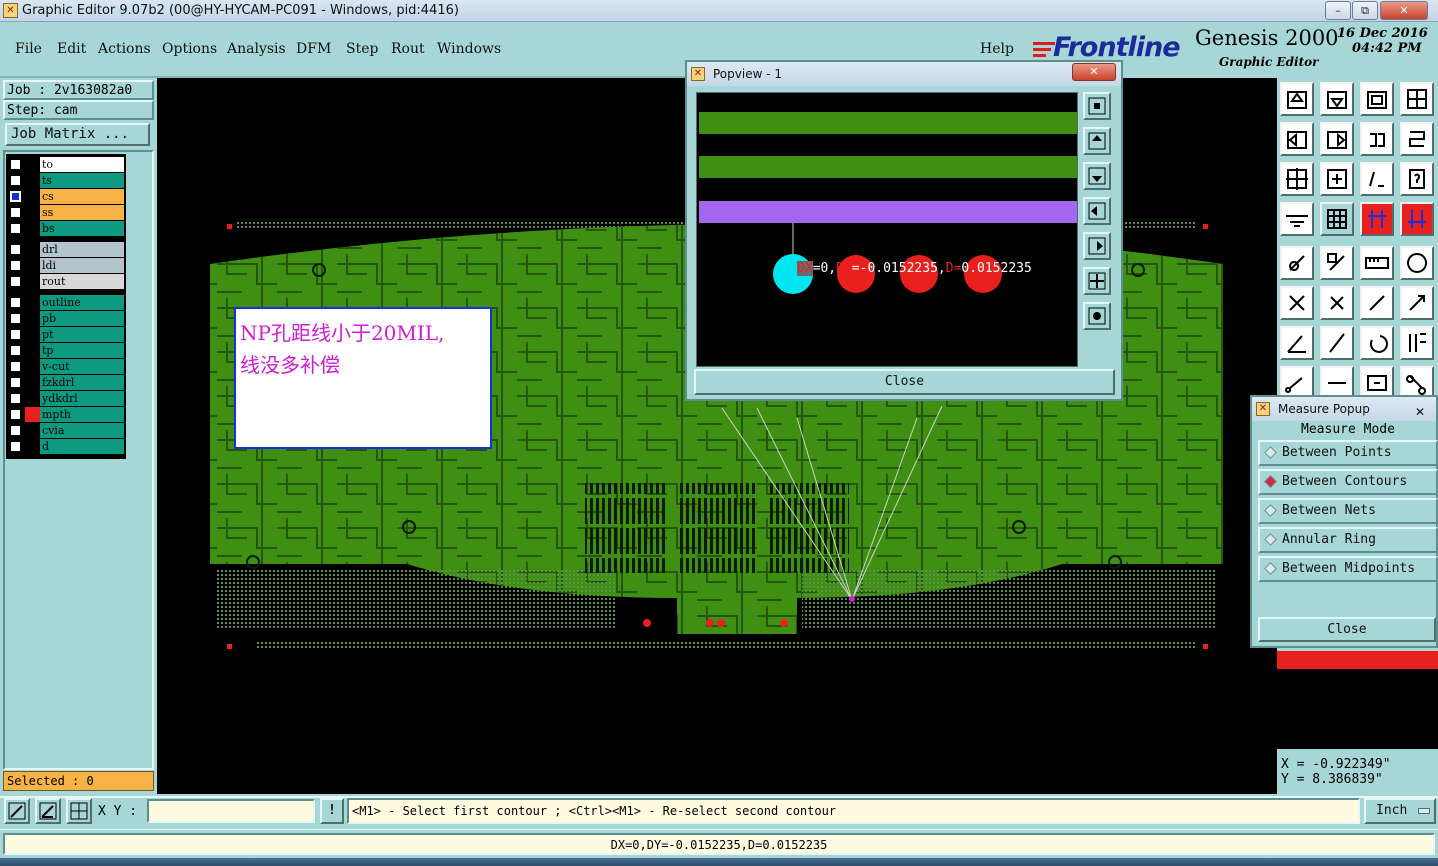 The height and width of the screenshot is (866, 1438). I want to click on scale-1-2-icon, so click(1377, 179).